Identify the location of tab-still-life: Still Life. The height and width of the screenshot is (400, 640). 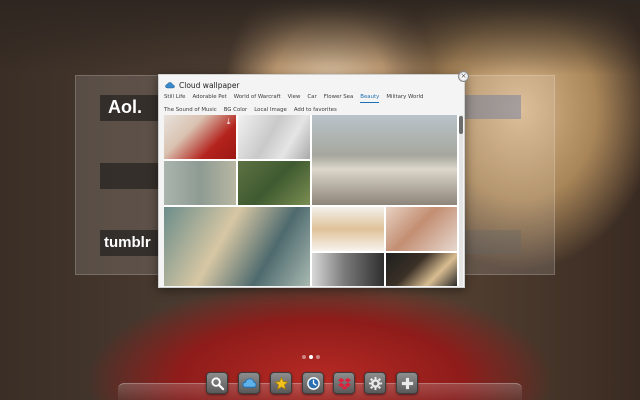
(174, 98).